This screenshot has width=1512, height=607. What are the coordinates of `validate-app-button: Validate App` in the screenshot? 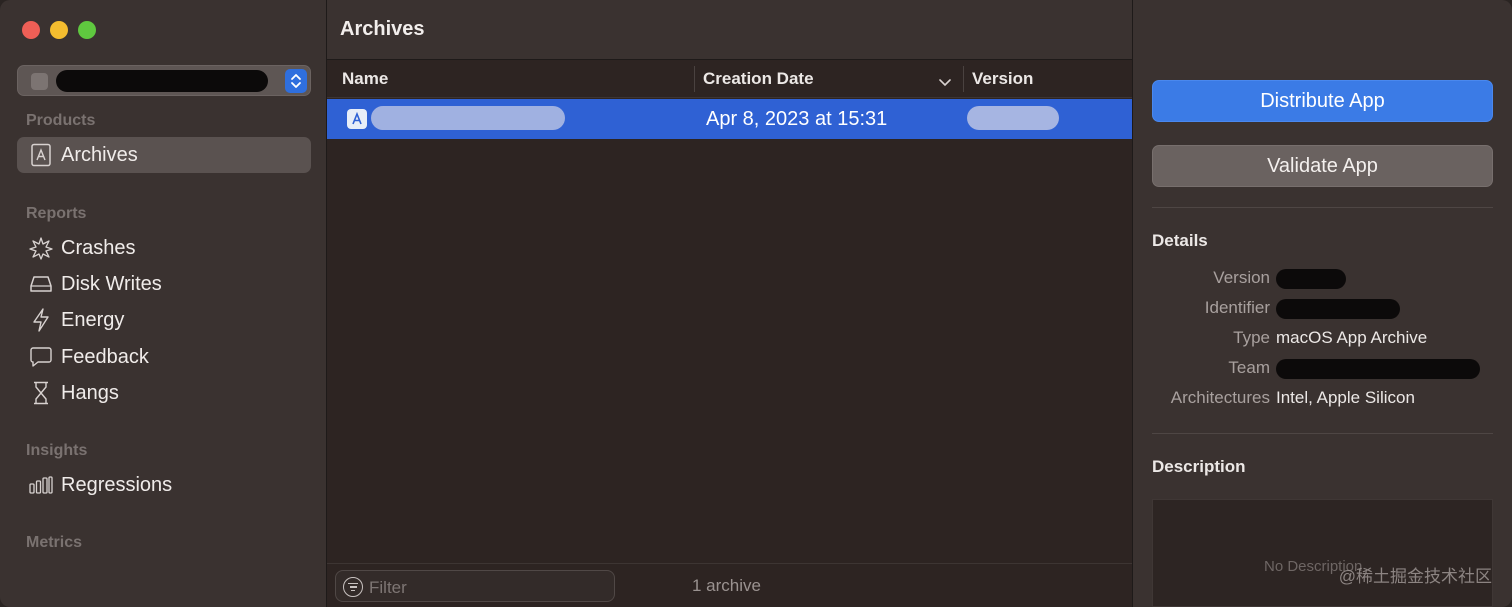 It's located at (1322, 166).